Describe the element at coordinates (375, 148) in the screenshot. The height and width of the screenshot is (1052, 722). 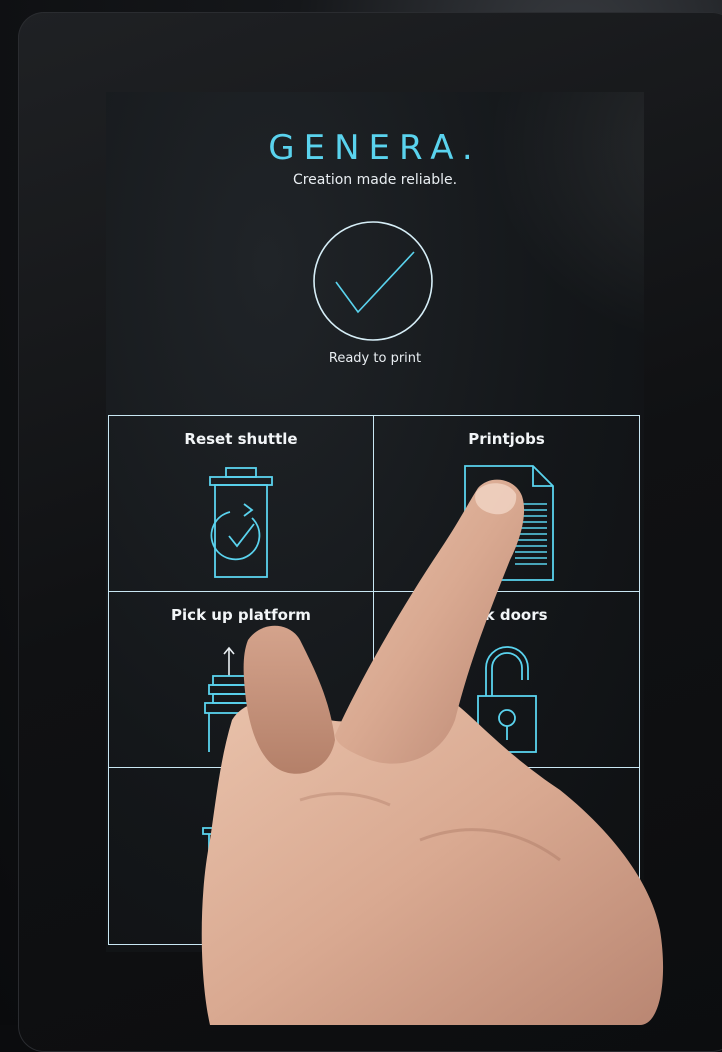
I see `brand-logo: GENERA.` at that location.